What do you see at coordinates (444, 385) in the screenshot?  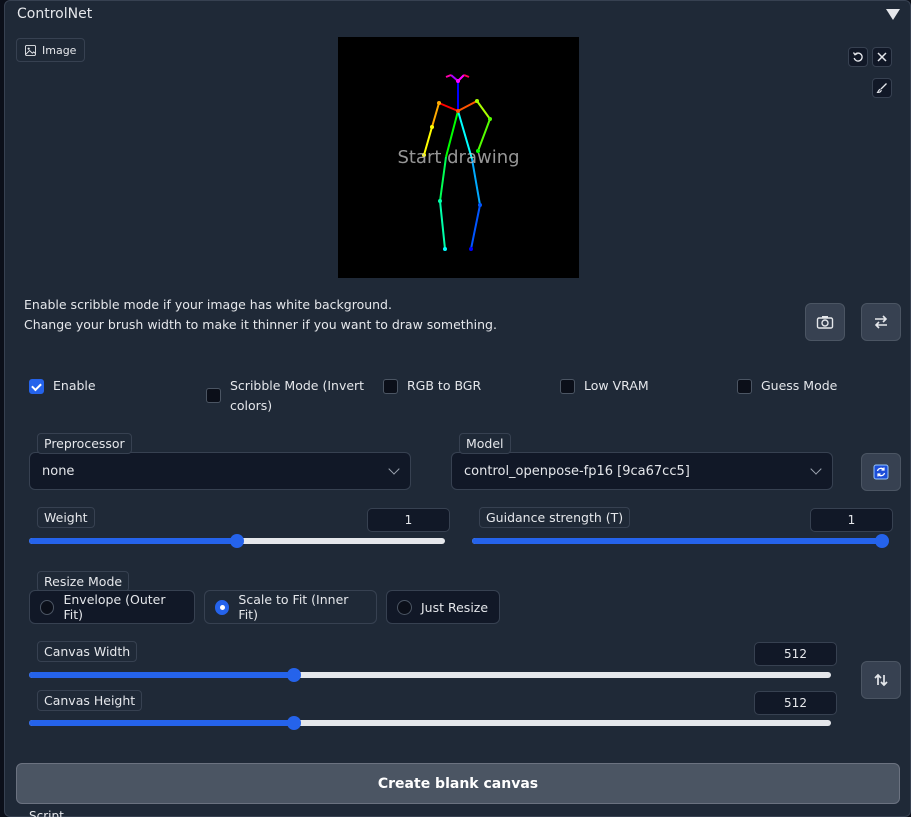 I see `rgb-to-bgr-label: RGB to BGR` at bounding box center [444, 385].